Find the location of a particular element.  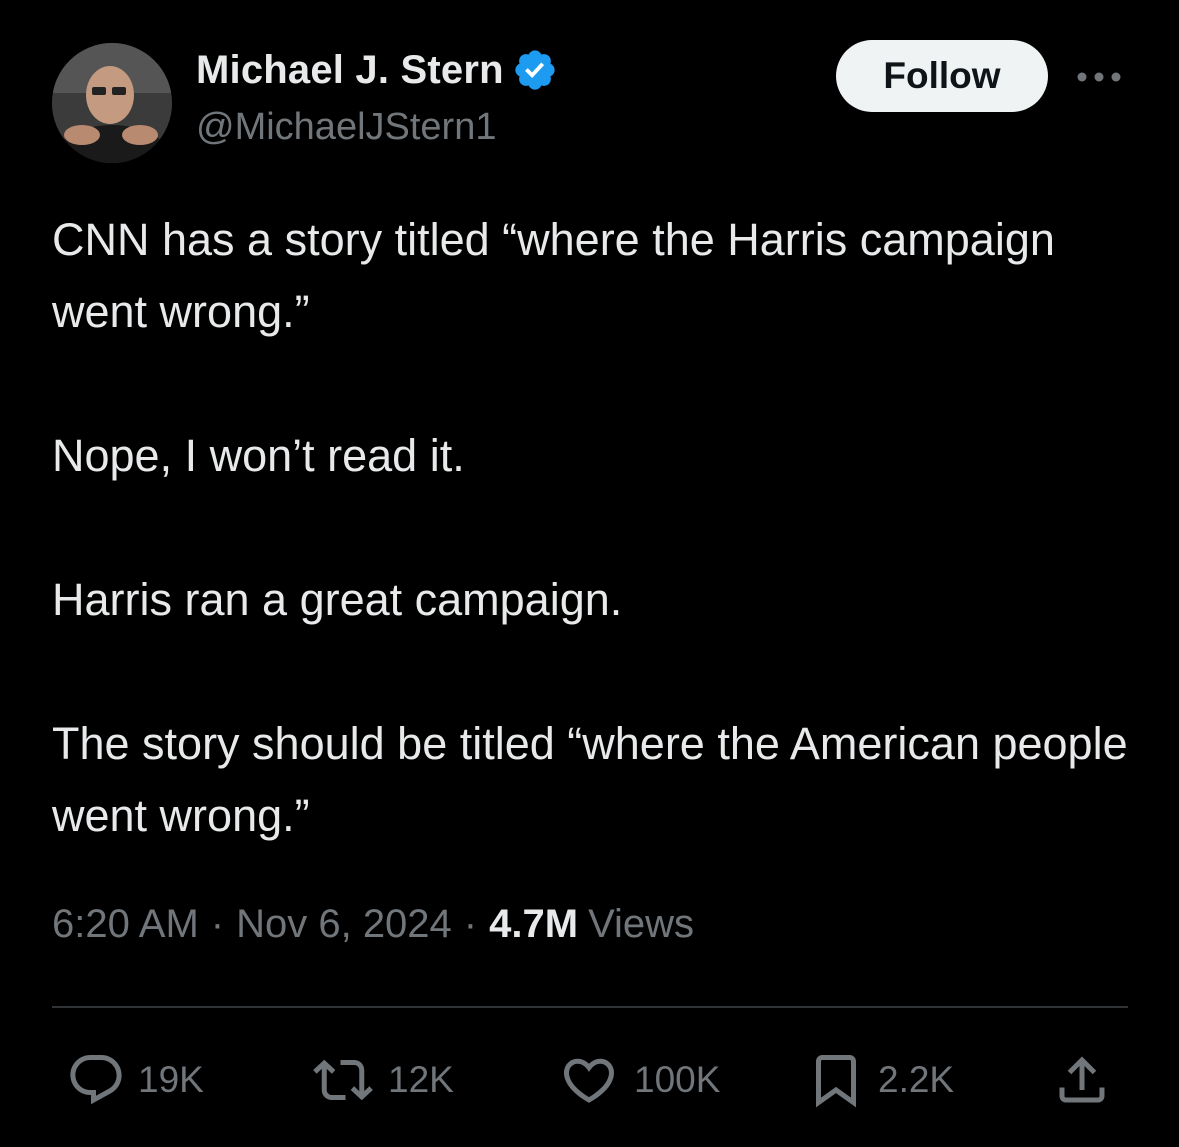

author-display-name: Michael J. Stern is located at coordinates (350, 70).